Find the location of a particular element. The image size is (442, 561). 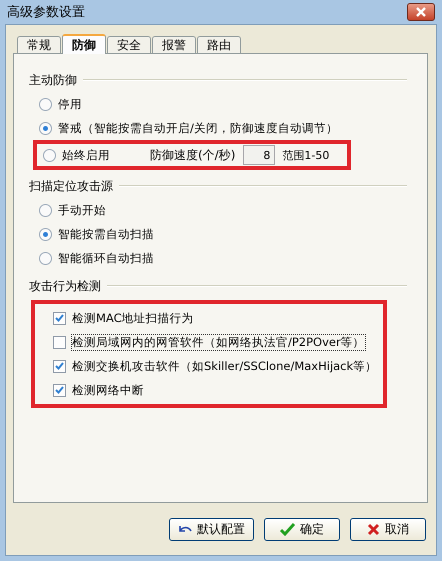

tab: 常规 is located at coordinates (39, 44).